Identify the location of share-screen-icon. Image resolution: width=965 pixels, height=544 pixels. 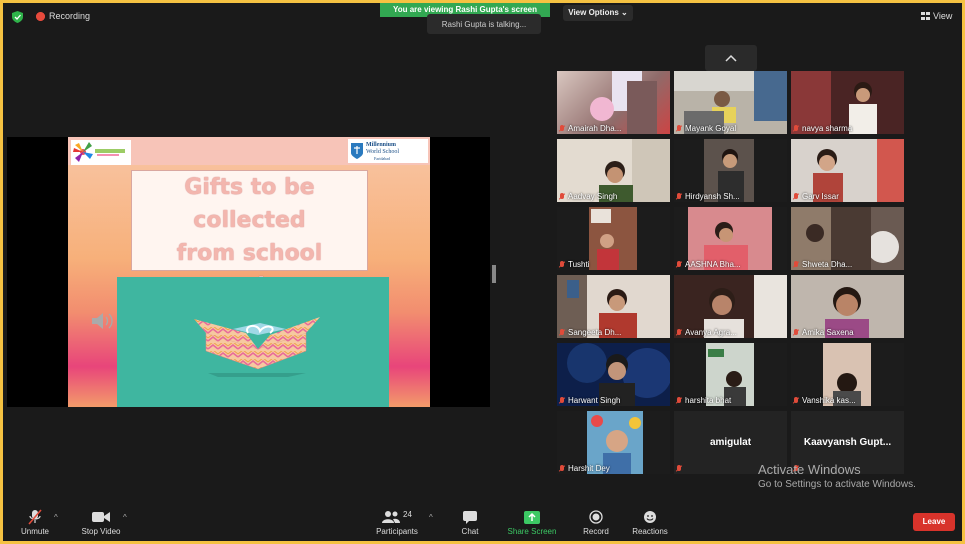
(532, 517).